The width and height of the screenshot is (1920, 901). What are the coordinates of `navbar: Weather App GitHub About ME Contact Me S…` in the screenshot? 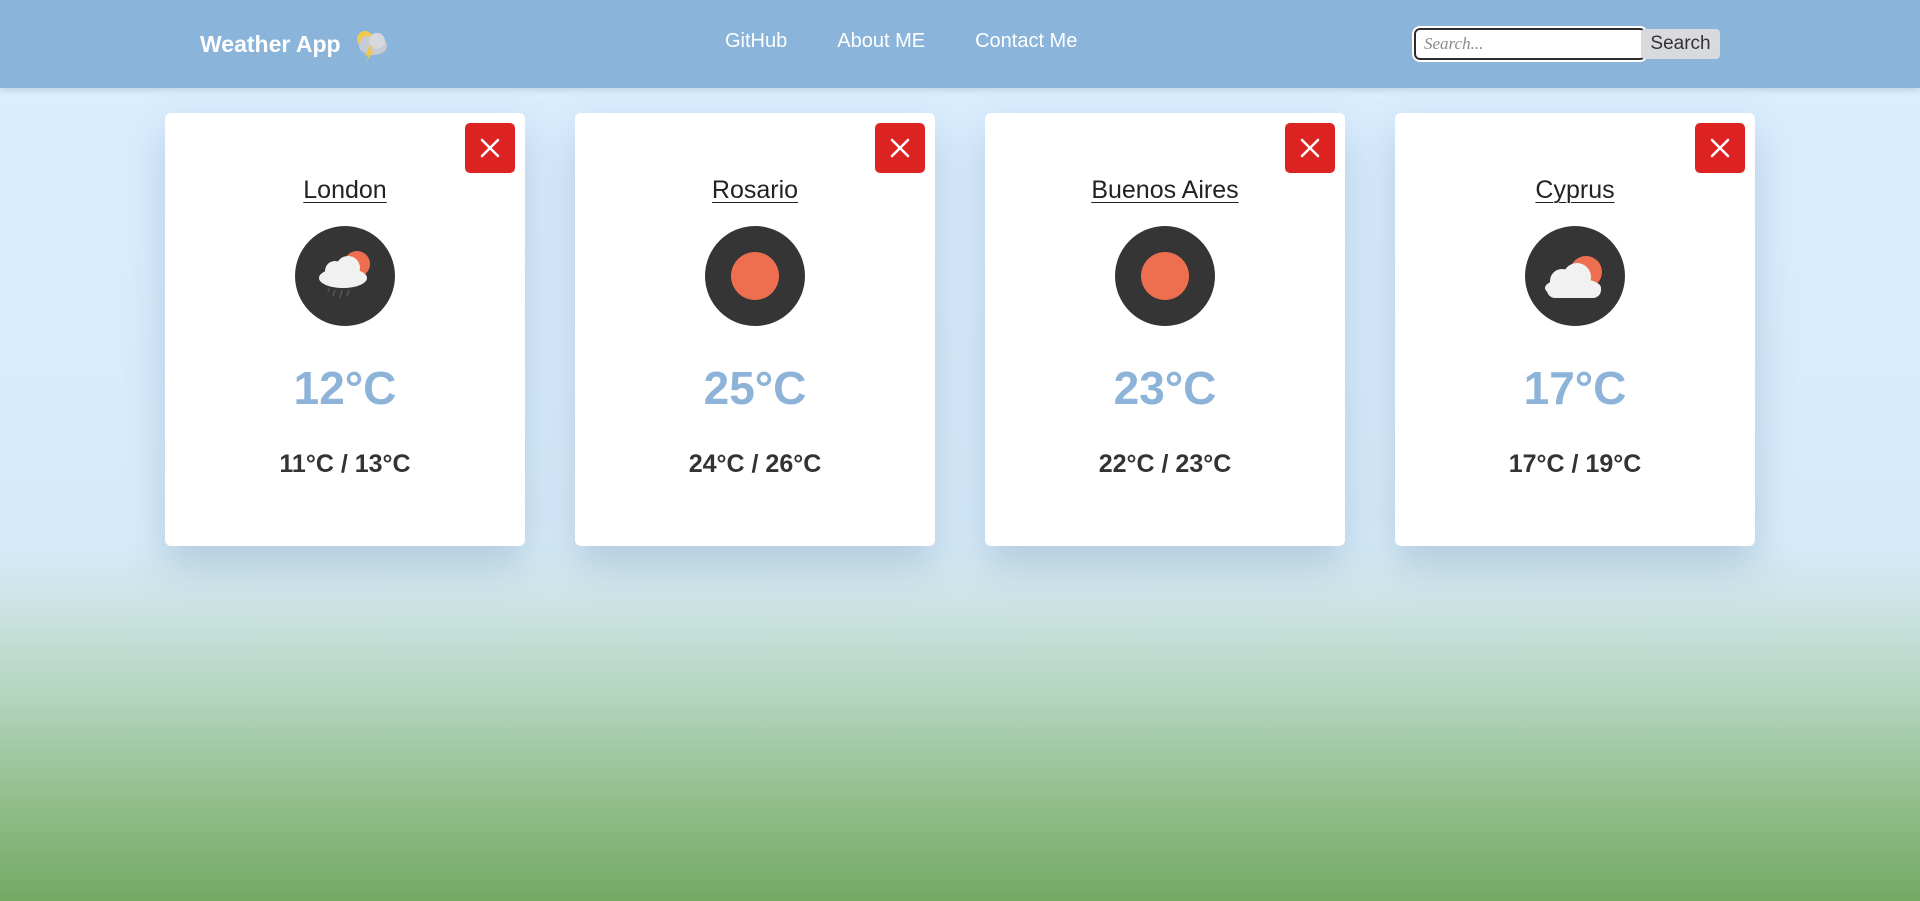 It's located at (960, 44).